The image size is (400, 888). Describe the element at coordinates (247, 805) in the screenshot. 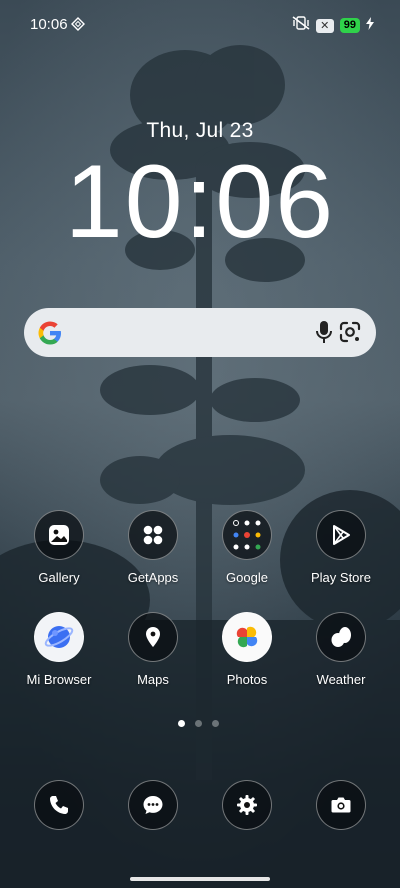

I see `settings-icon` at that location.